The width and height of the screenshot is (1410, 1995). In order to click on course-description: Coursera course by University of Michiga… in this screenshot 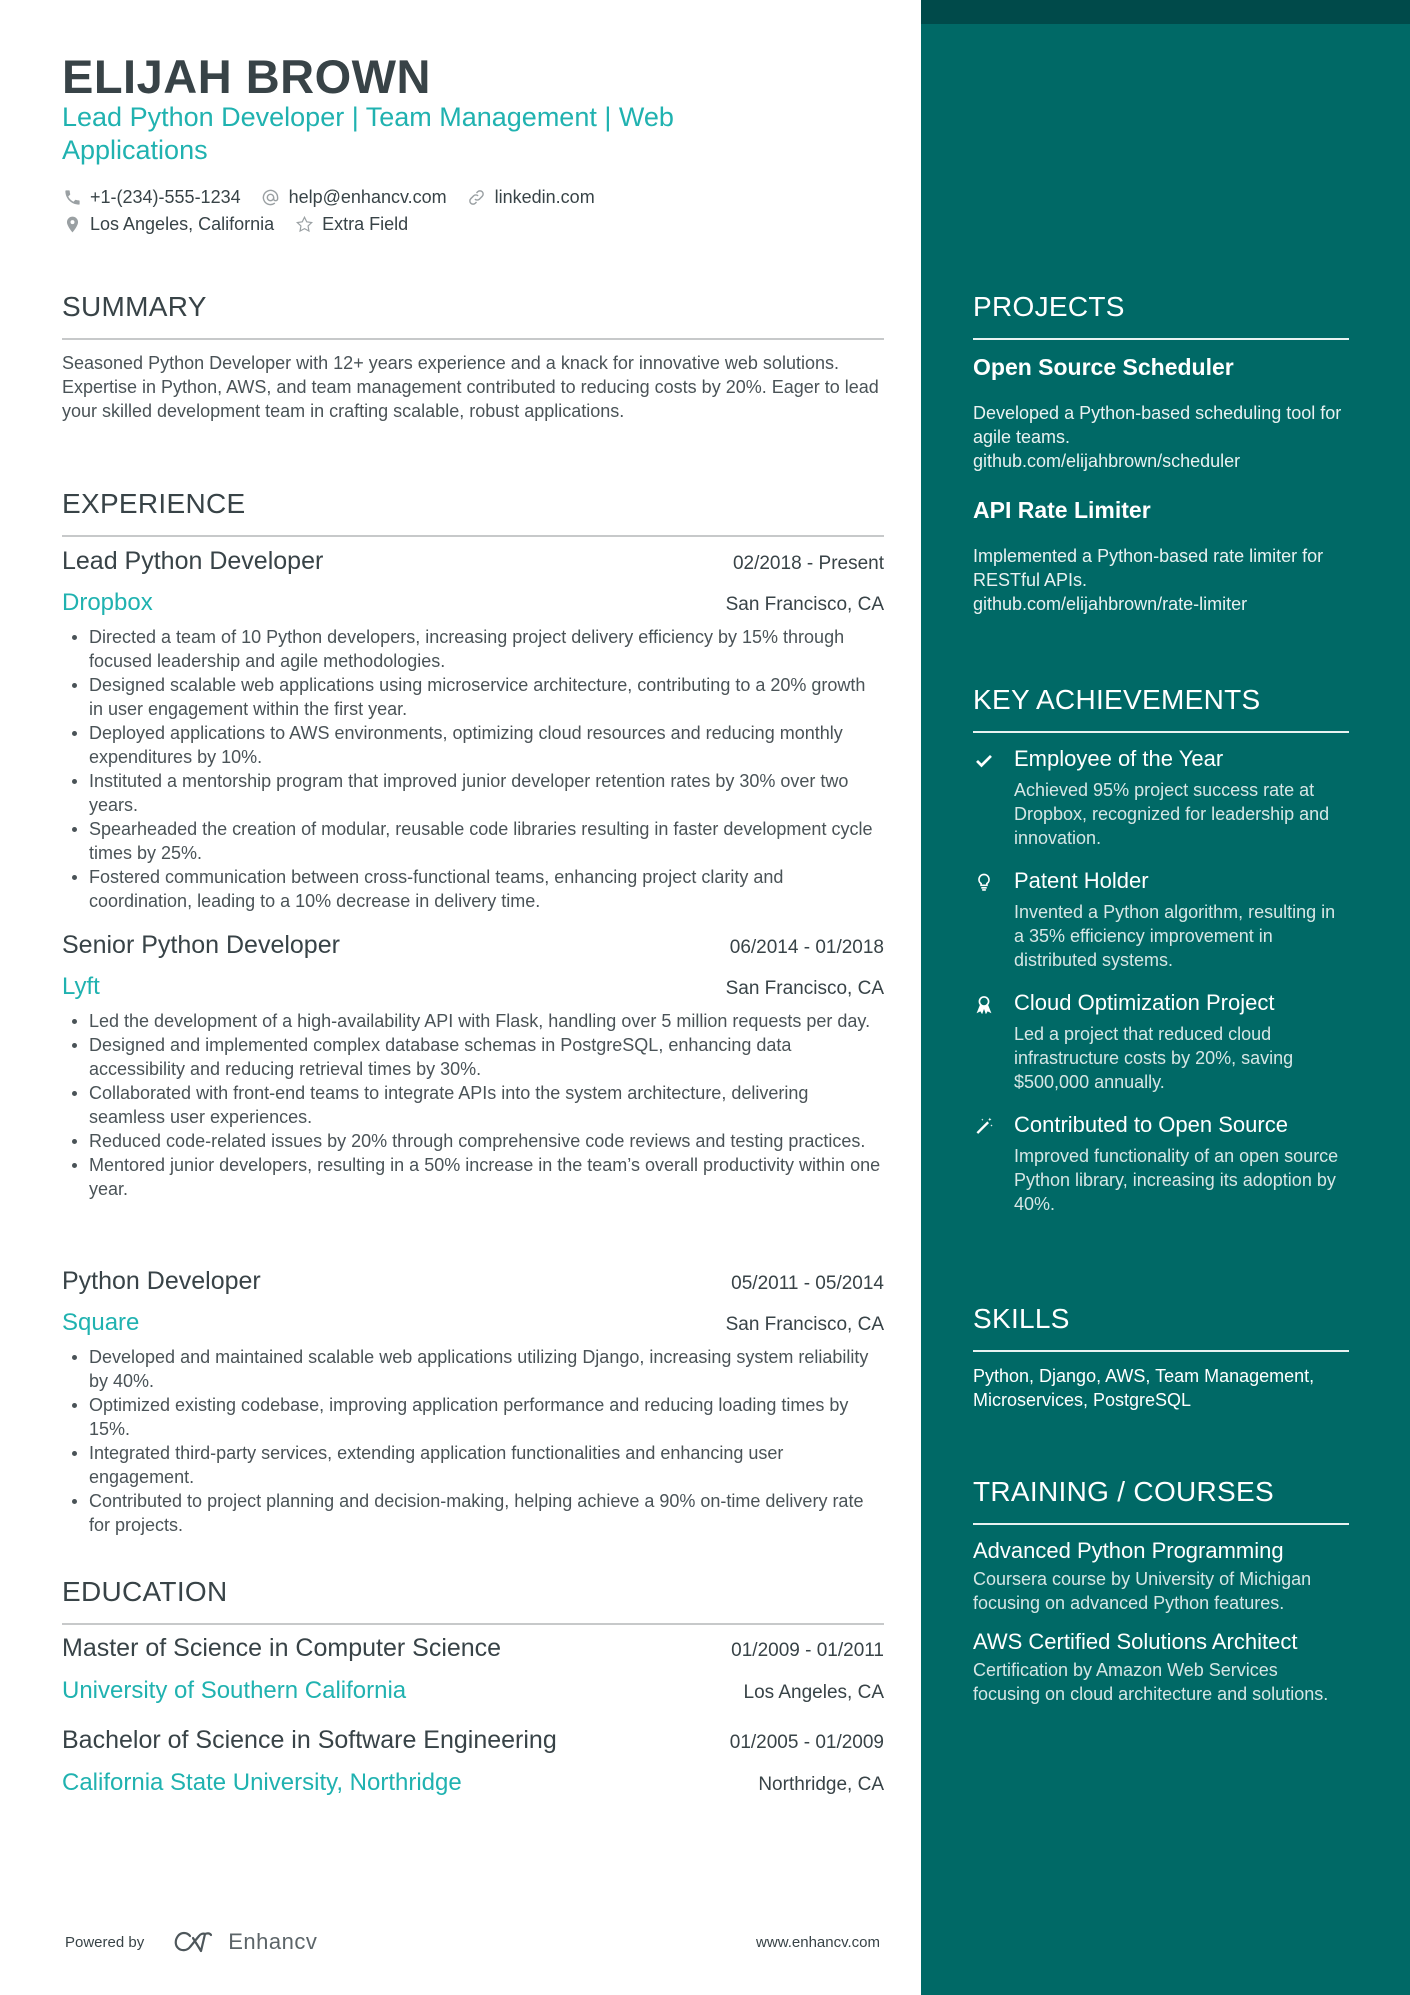, I will do `click(1142, 1591)`.